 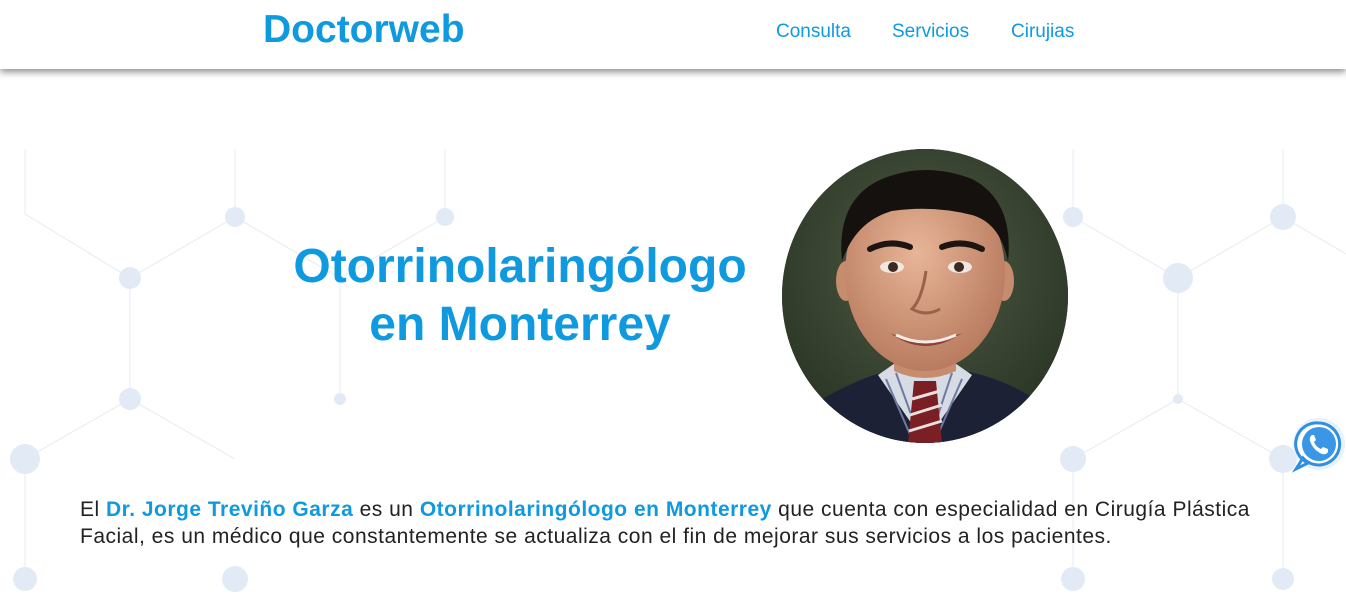 I want to click on intro-text-1: El, so click(x=93, y=509).